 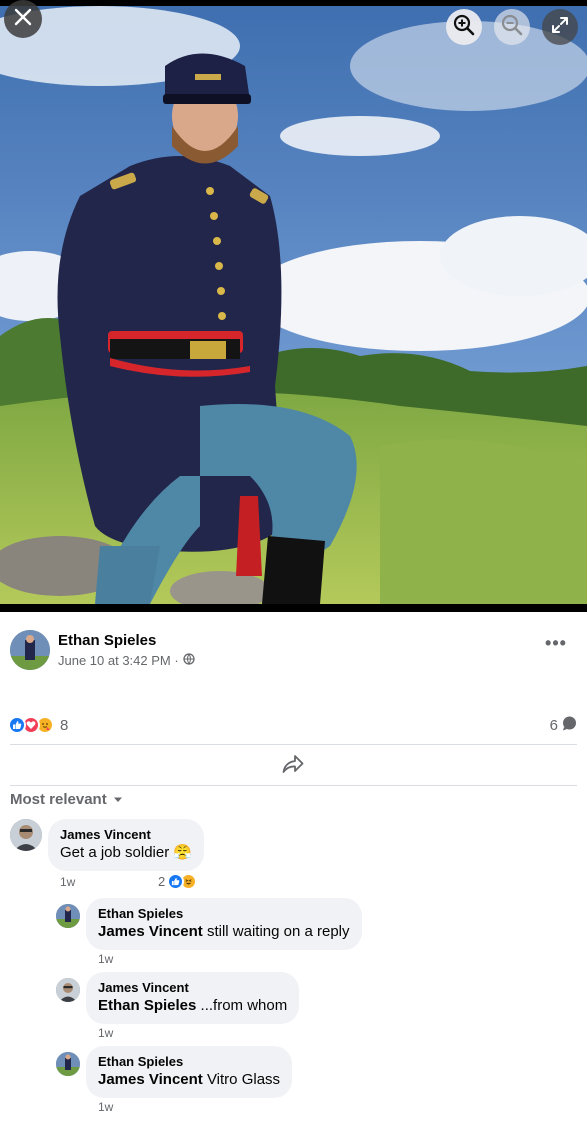 I want to click on comment-time: 1w, so click(x=67, y=882).